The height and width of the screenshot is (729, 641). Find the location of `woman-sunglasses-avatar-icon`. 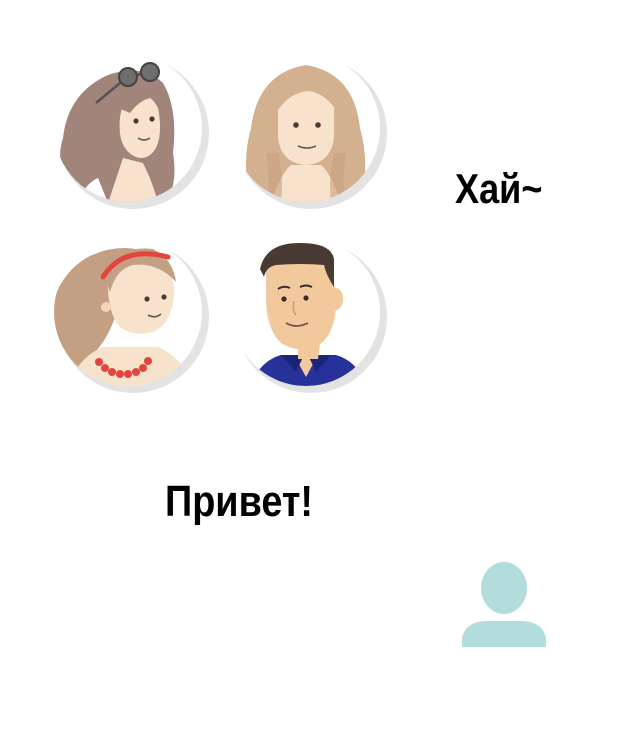

woman-sunglasses-avatar-icon is located at coordinates (133, 133).